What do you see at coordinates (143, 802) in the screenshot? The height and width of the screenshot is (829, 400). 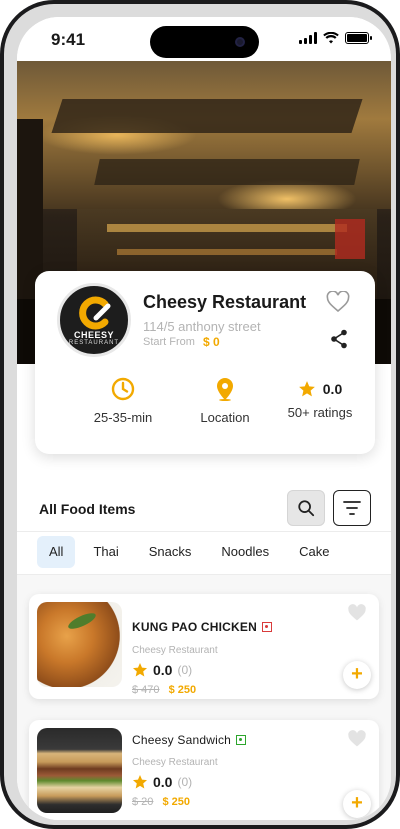 I see `old-price: $ 20` at bounding box center [143, 802].